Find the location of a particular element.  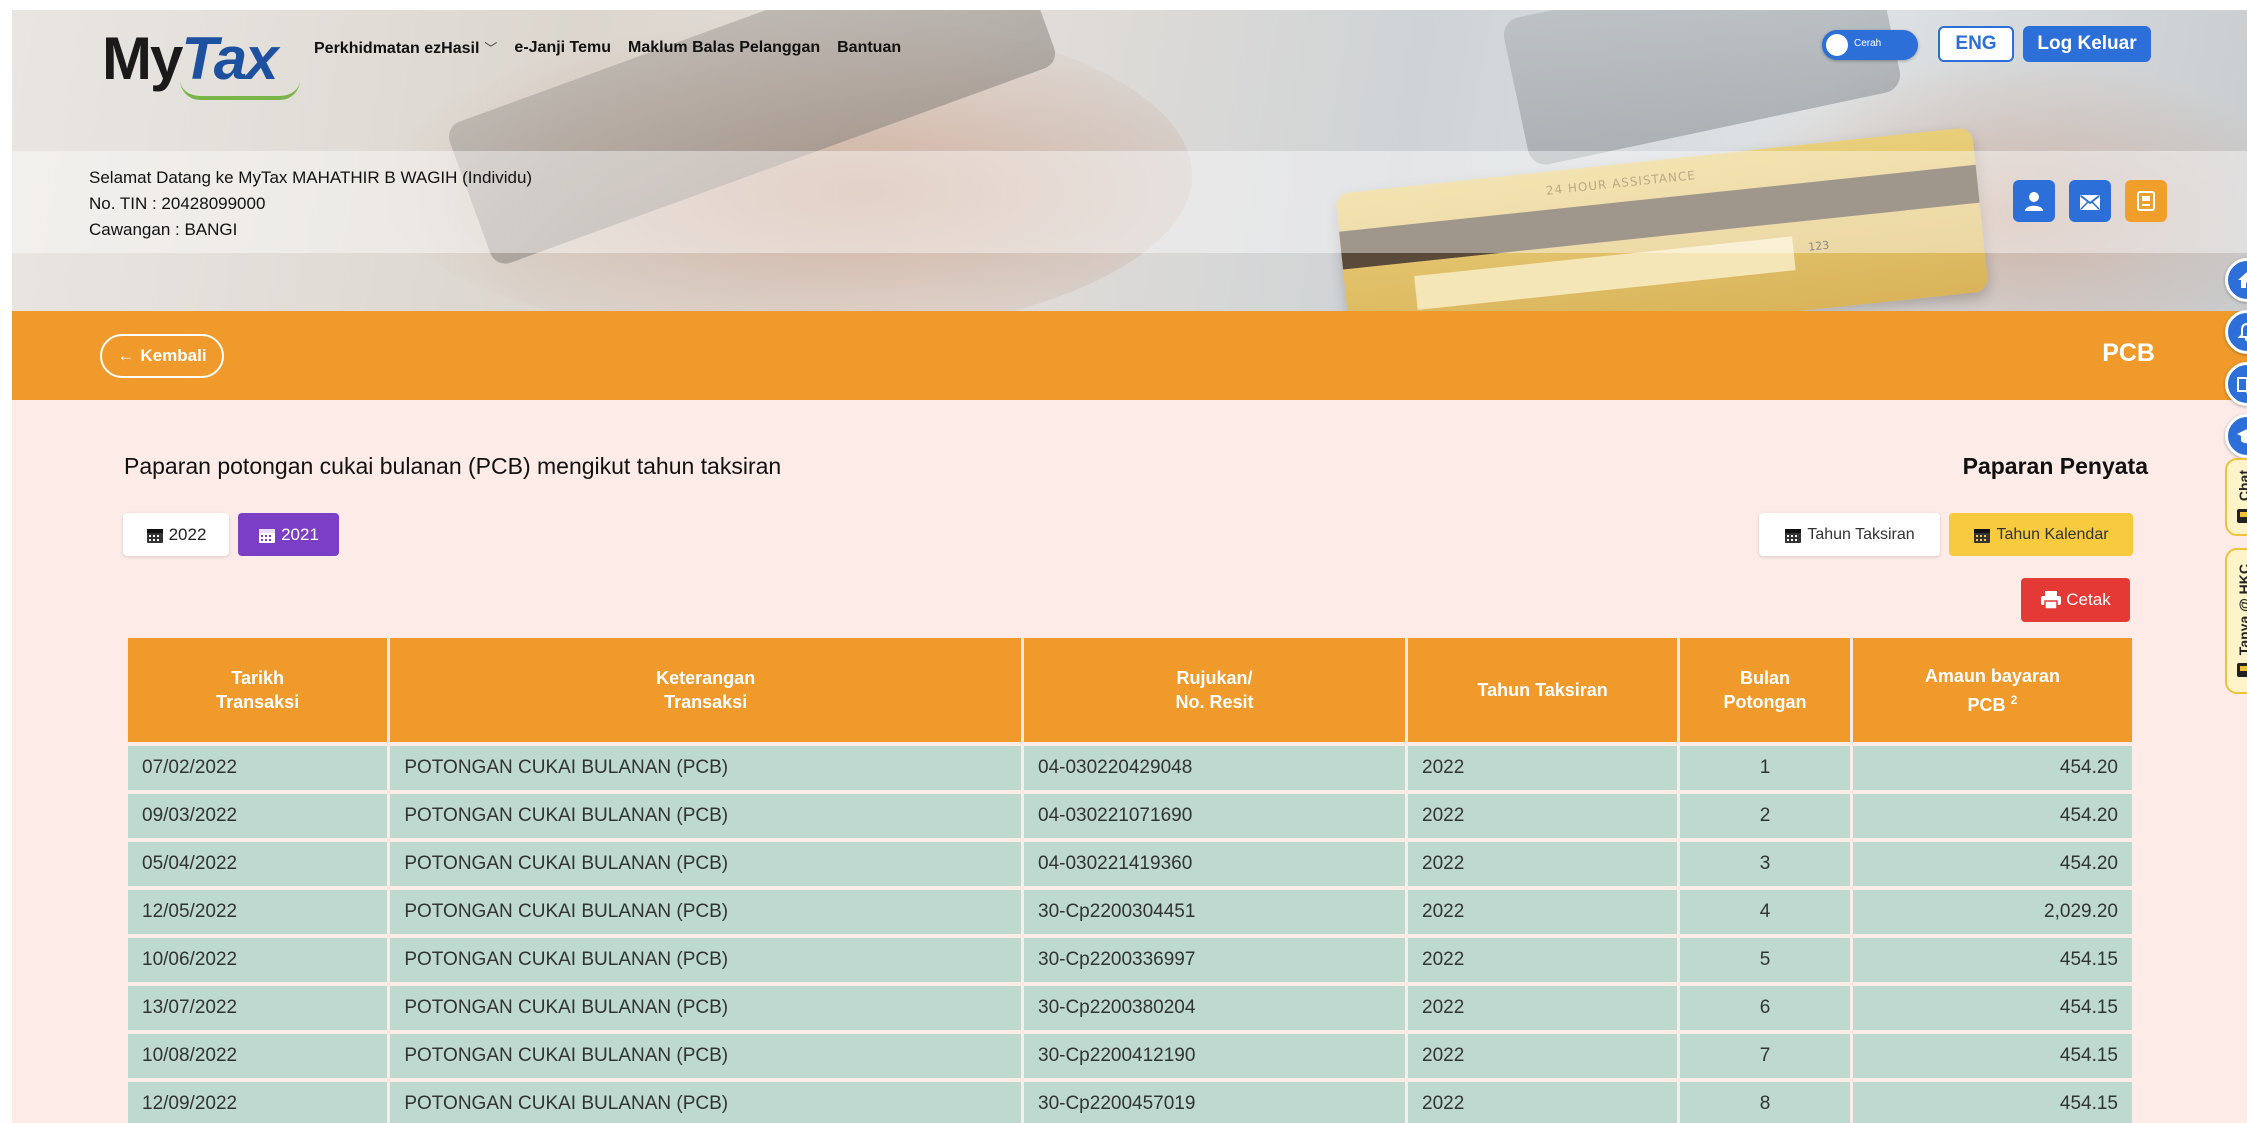

cell-month: 6 is located at coordinates (1765, 1008).